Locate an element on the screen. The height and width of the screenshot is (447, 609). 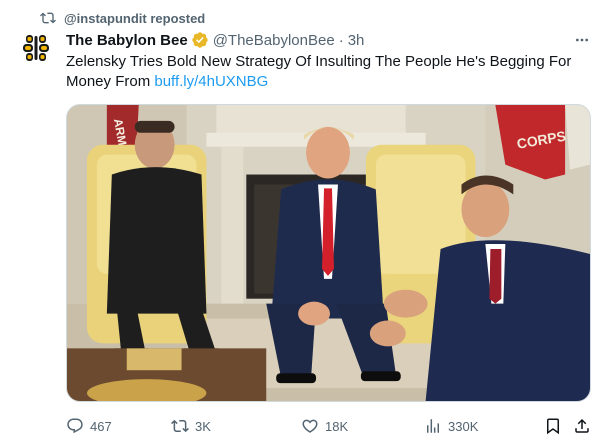
author-avatar is located at coordinates (36, 48).